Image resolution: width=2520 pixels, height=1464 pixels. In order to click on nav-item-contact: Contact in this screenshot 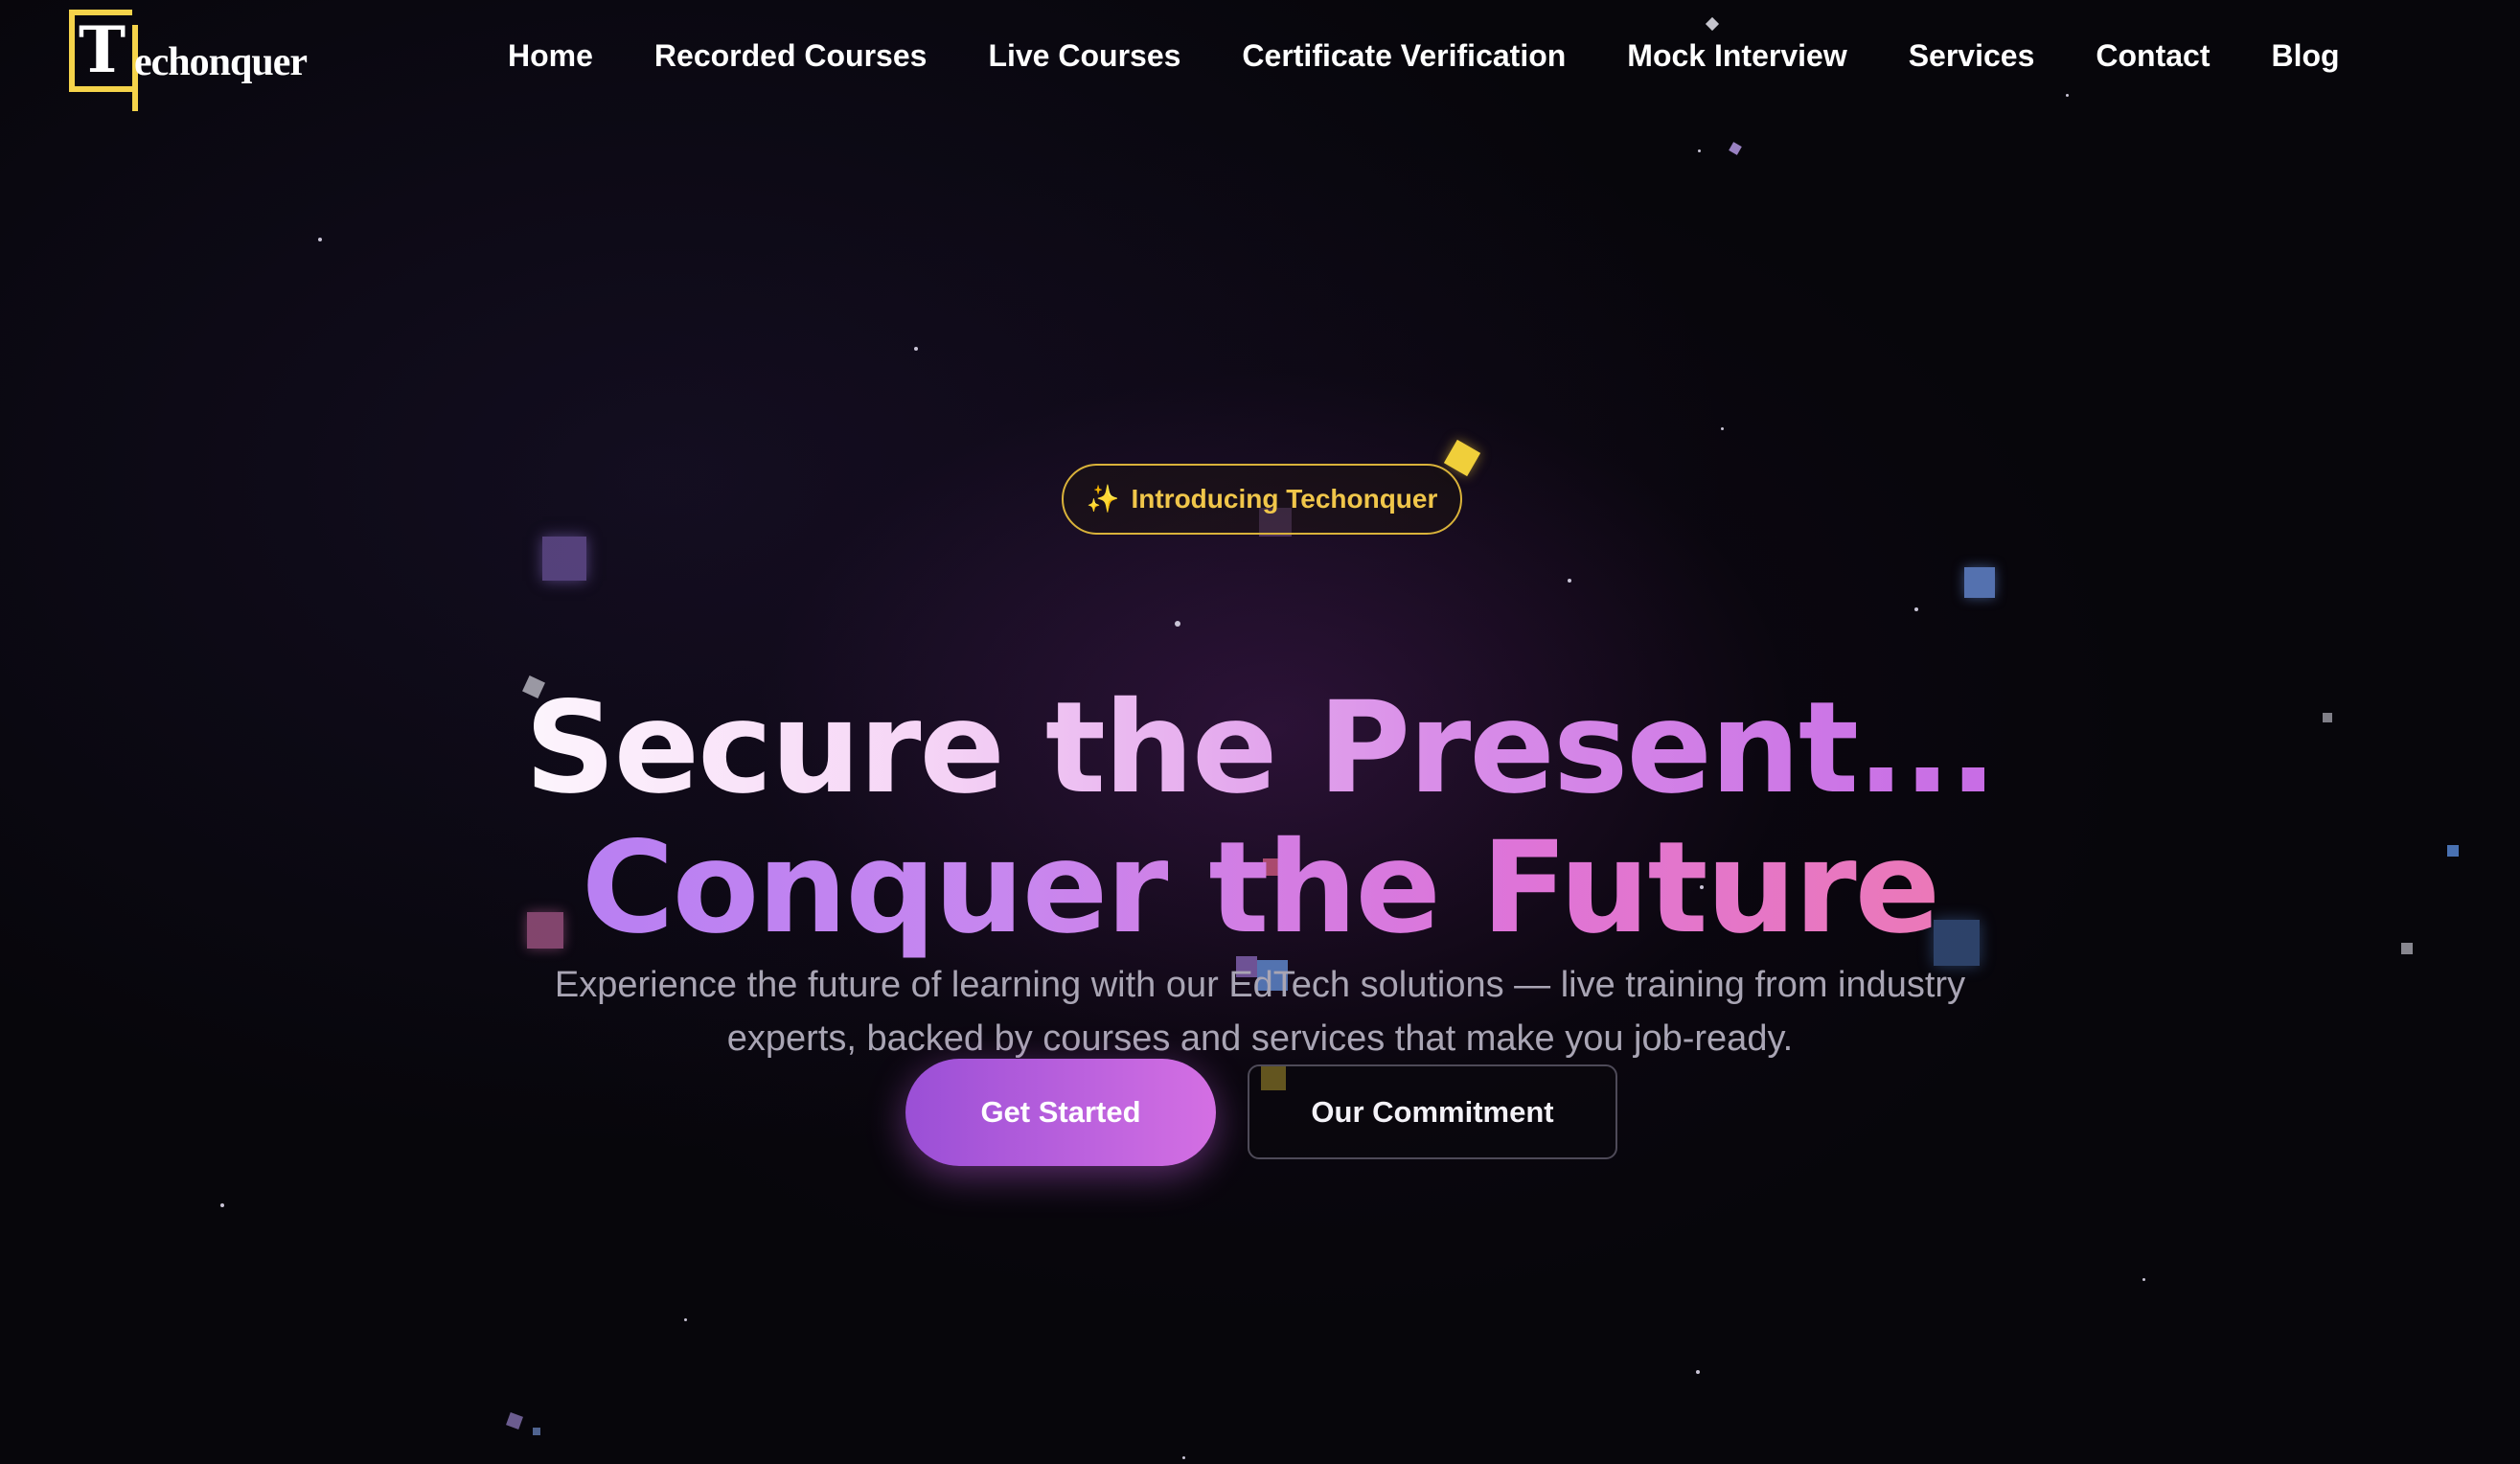, I will do `click(2153, 56)`.